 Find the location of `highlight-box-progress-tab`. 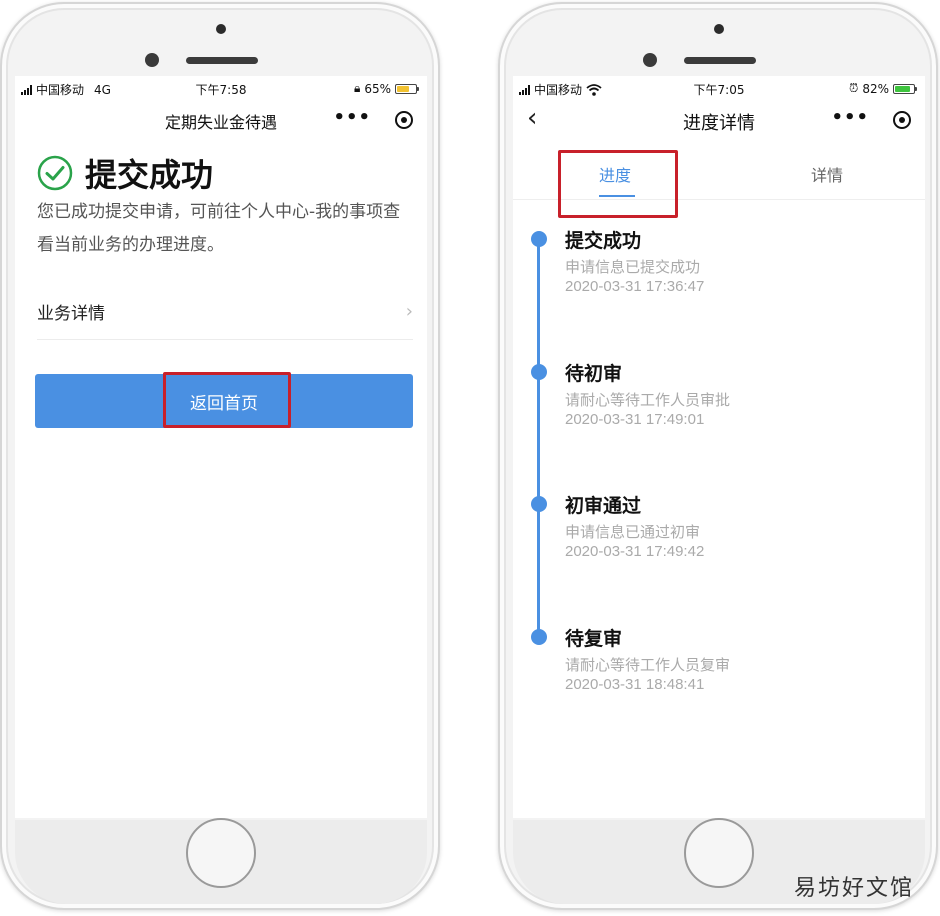

highlight-box-progress-tab is located at coordinates (618, 184).